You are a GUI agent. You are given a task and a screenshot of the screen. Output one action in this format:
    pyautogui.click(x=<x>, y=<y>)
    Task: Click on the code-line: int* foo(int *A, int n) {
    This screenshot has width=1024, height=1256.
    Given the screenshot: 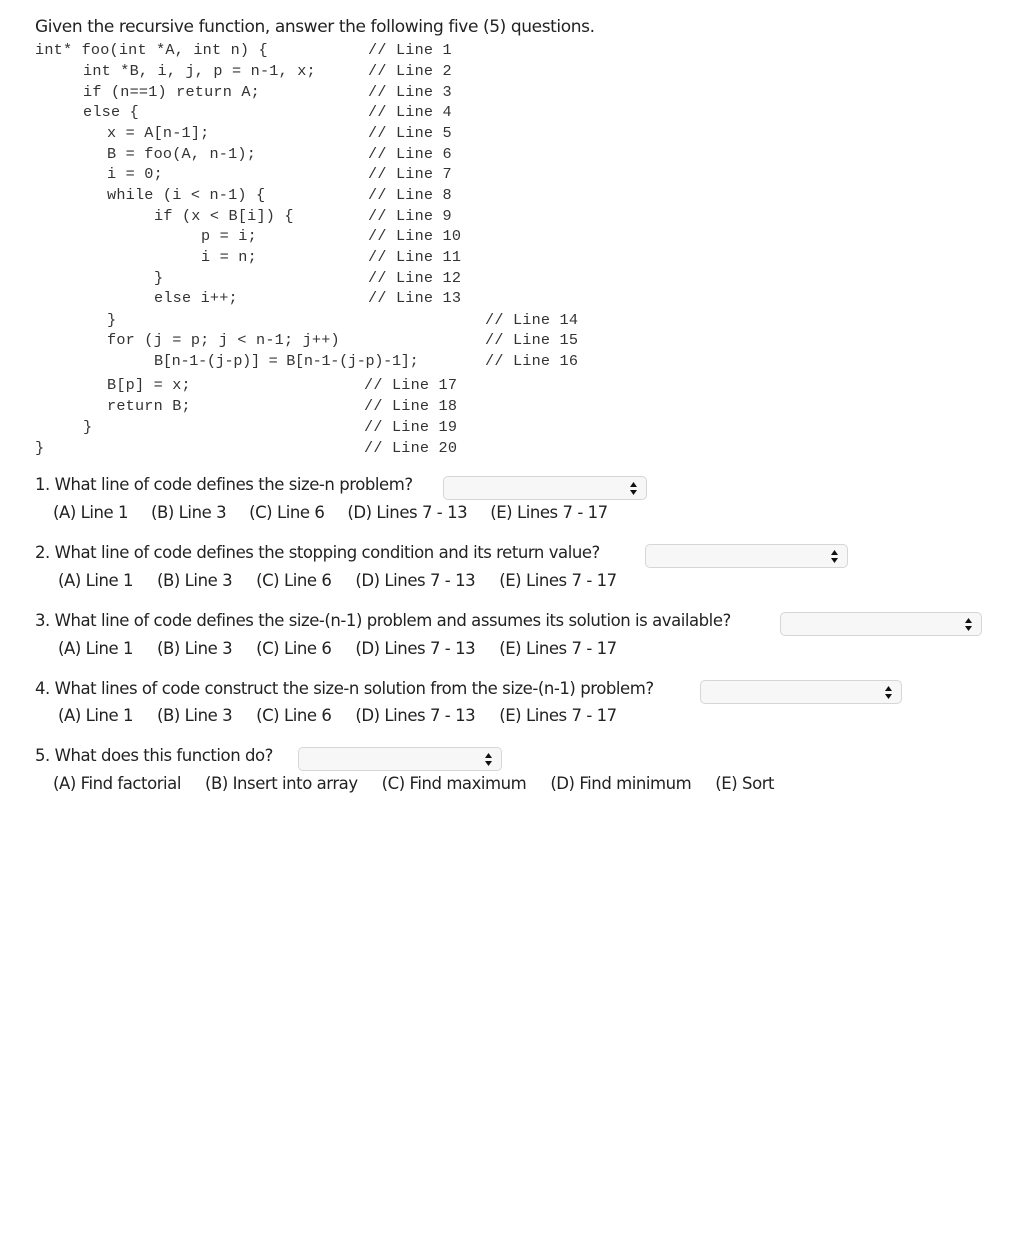 What is the action you would take?
    pyautogui.click(x=151, y=50)
    